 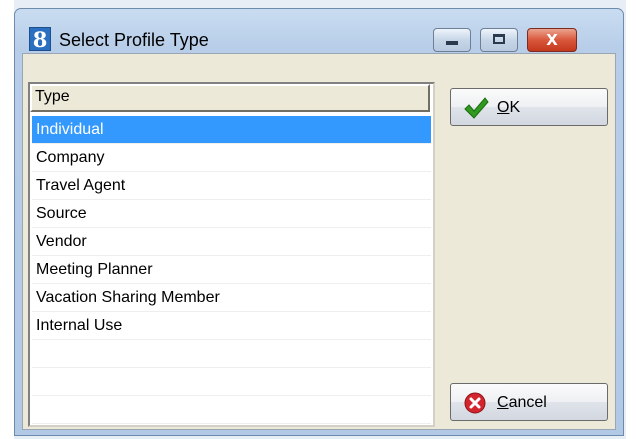 I want to click on ok-button: OK, so click(x=529, y=107).